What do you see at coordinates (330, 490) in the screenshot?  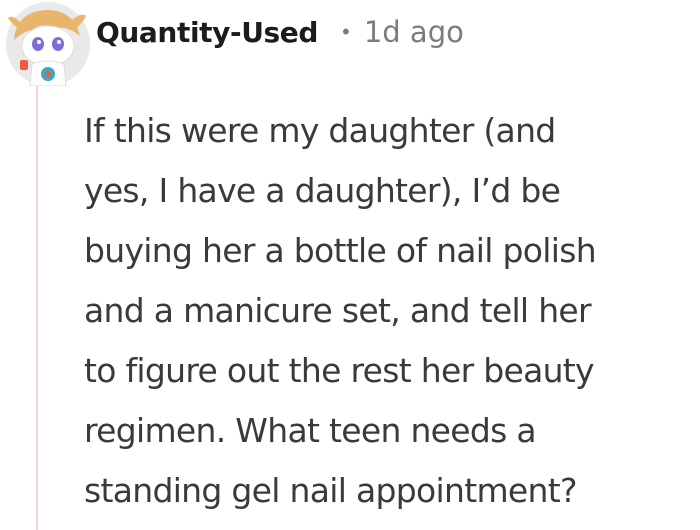 I see `comment-body-line: standing gel nail appointment?` at bounding box center [330, 490].